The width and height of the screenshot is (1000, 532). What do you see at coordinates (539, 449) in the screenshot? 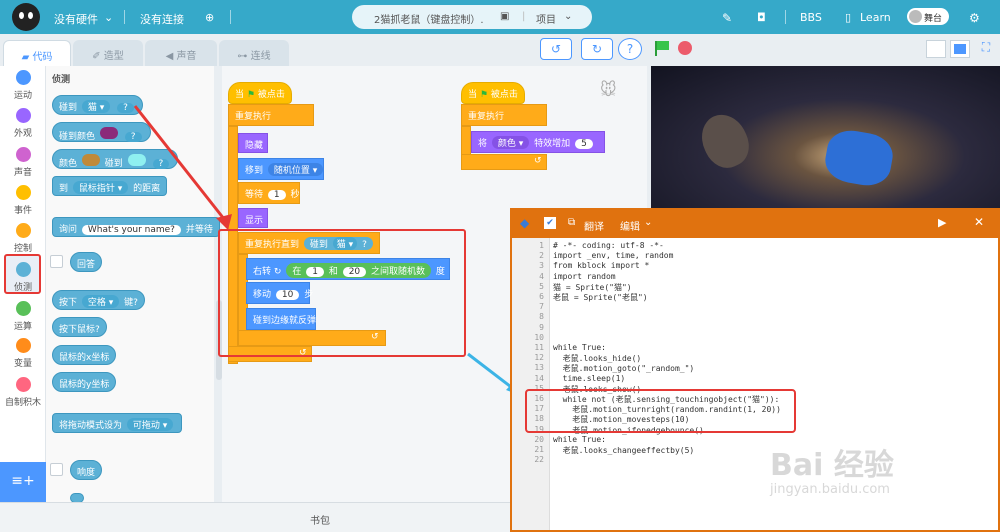
I see `line-number: 21` at bounding box center [539, 449].